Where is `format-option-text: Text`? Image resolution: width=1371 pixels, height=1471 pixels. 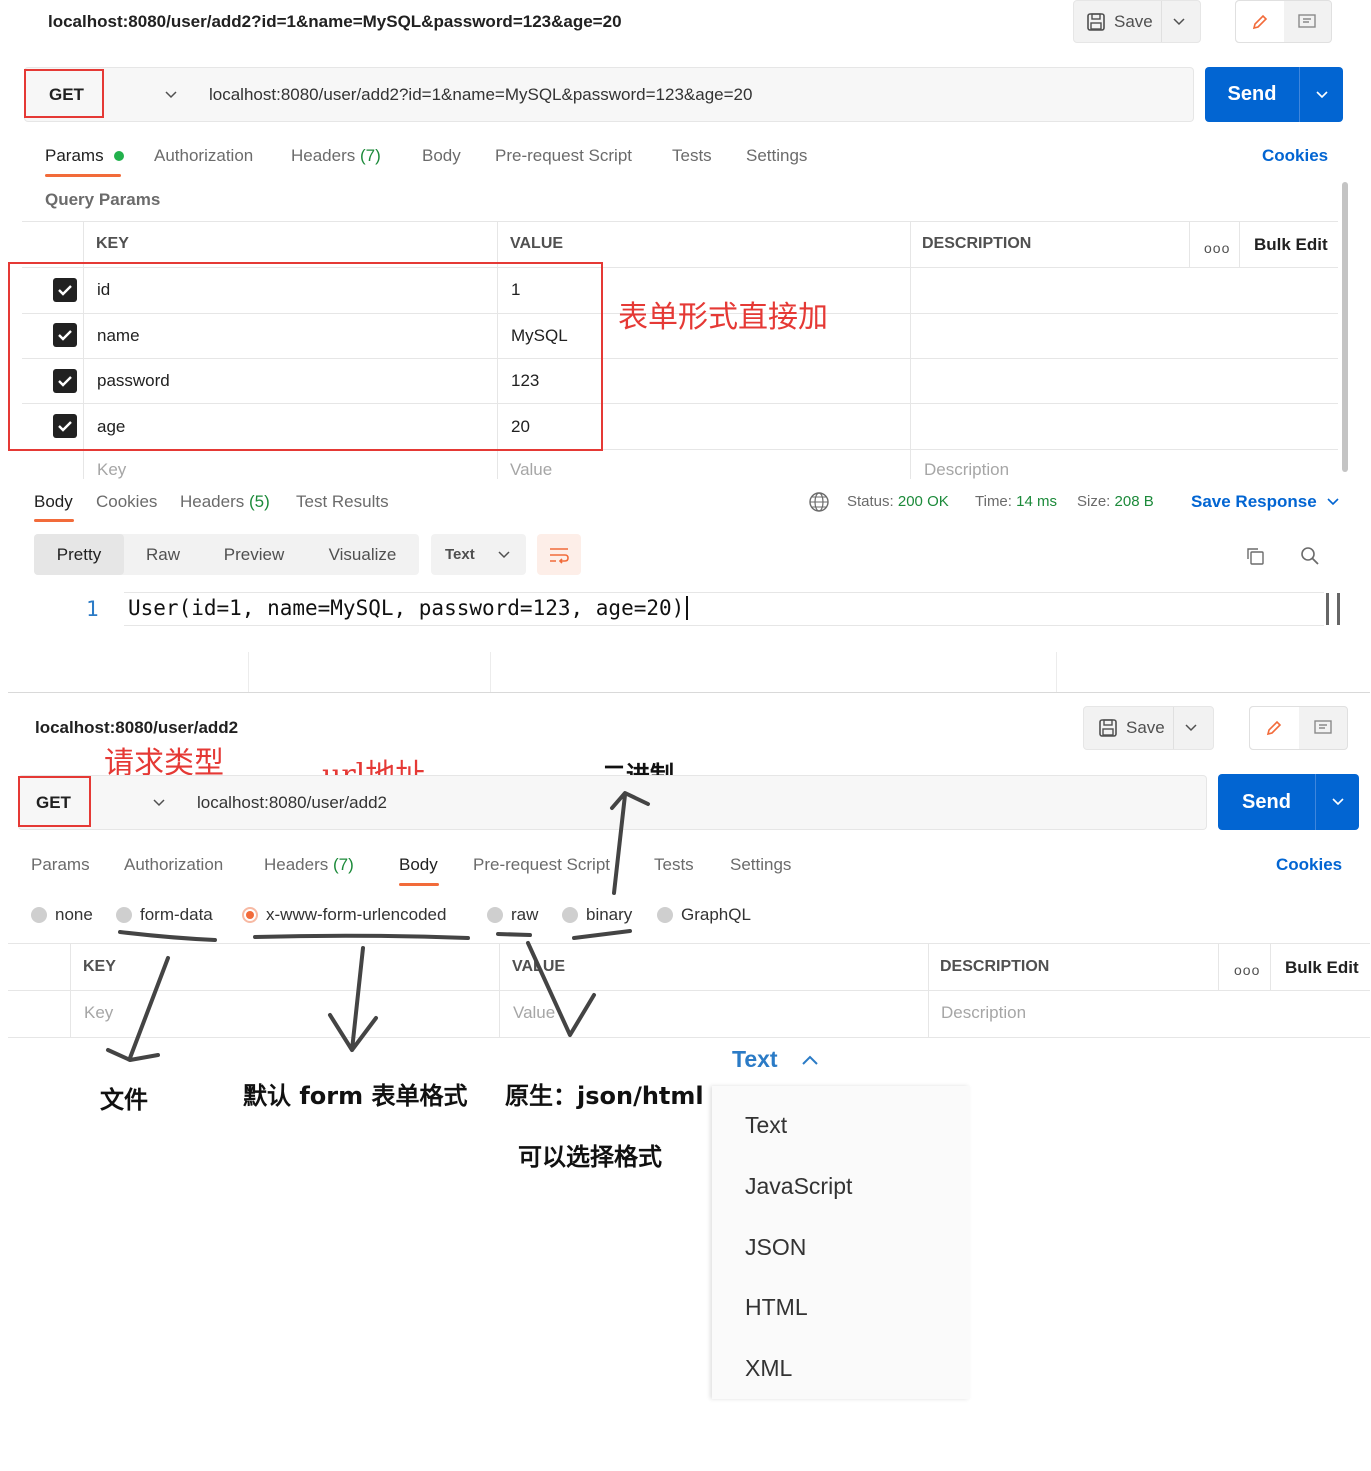 format-option-text: Text is located at coordinates (766, 1125).